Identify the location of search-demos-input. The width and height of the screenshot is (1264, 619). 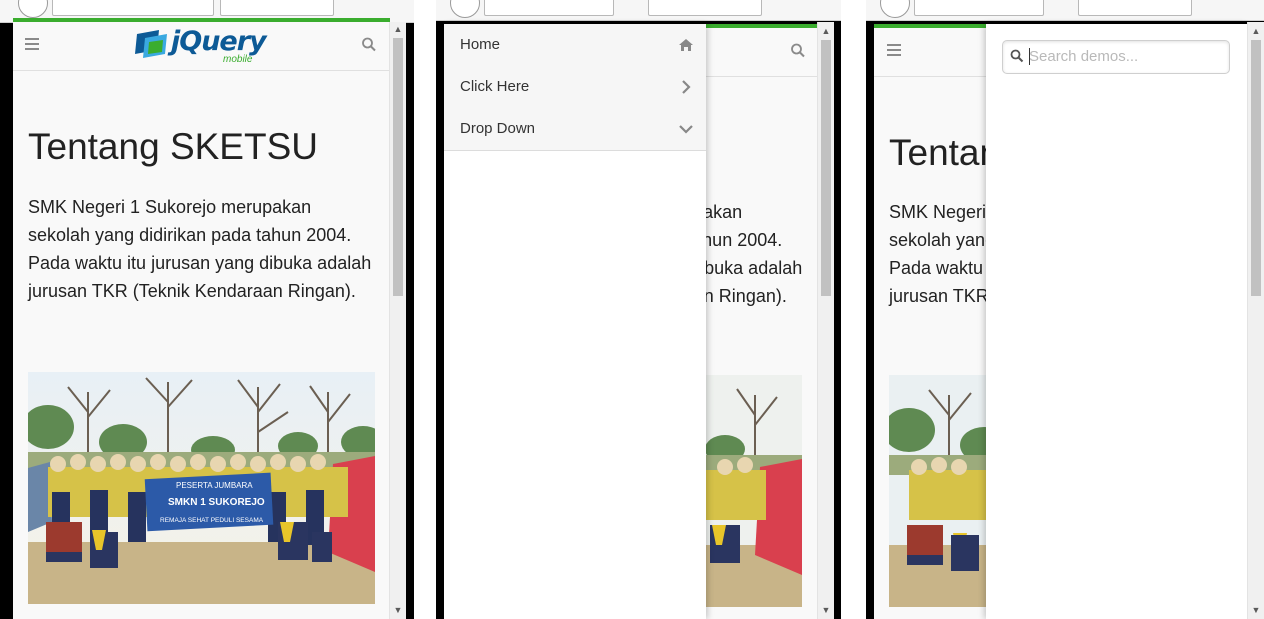
(1124, 56).